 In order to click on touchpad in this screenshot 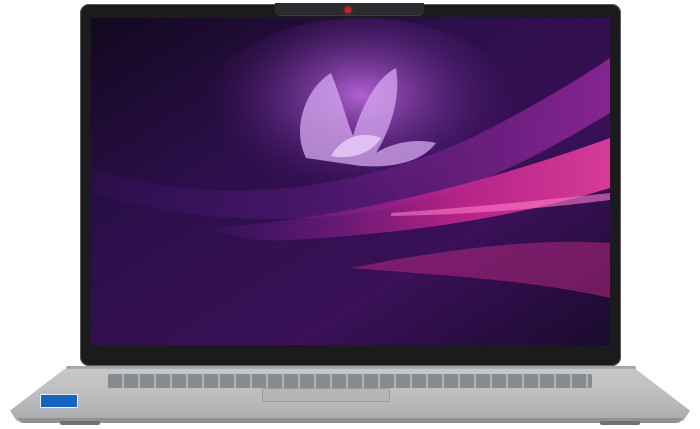, I will do `click(326, 395)`.